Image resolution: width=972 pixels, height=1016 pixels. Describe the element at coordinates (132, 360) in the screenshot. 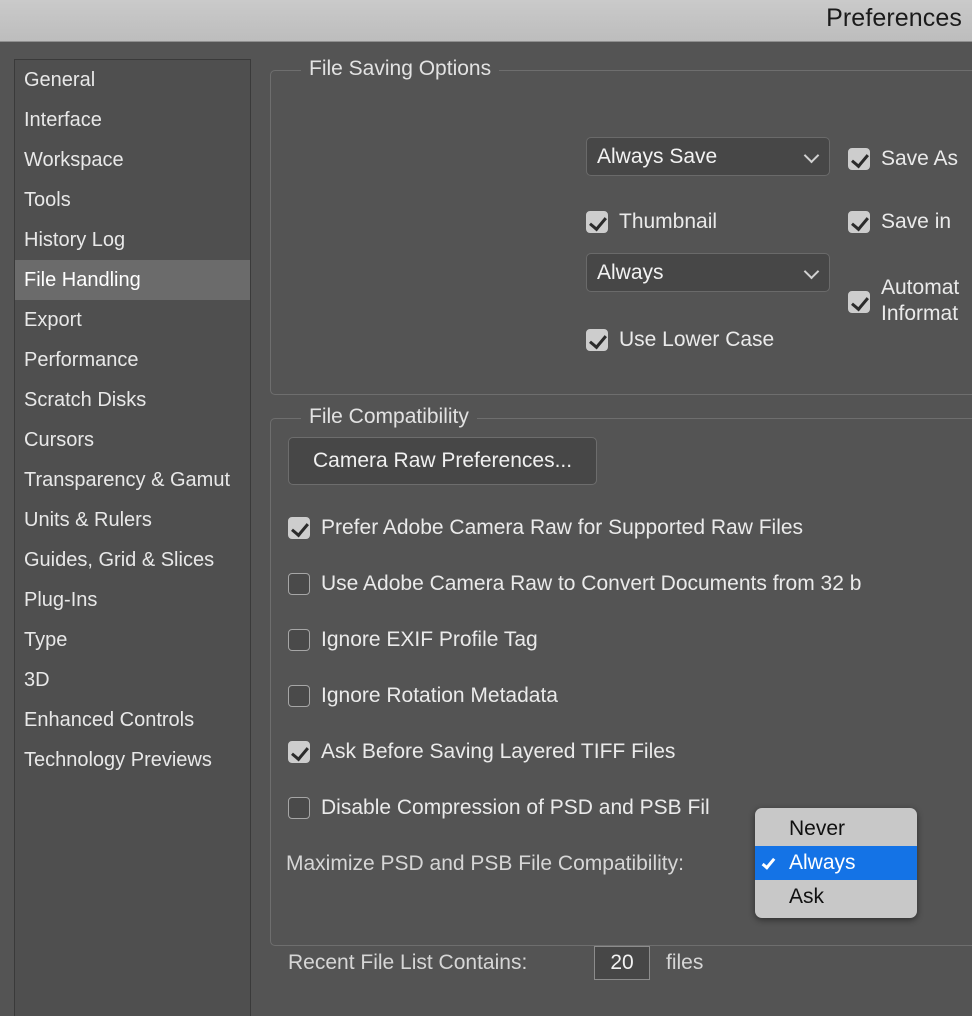

I see `sidebar-item-performance: Performance` at that location.